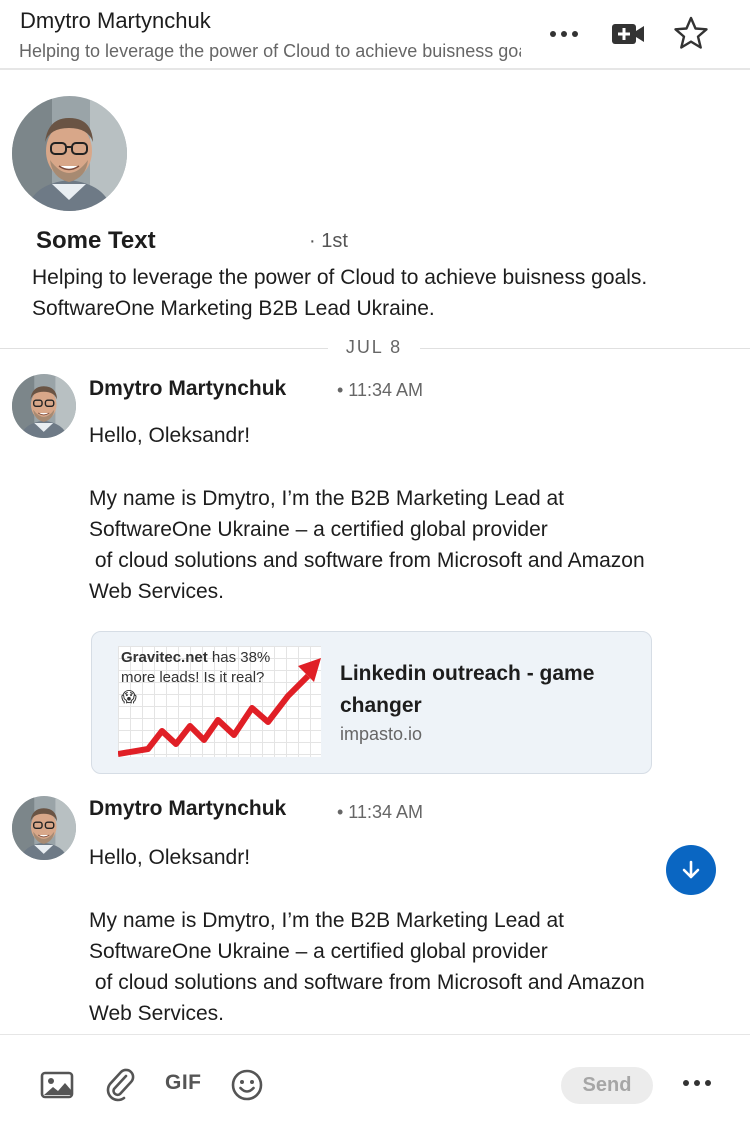 The image size is (750, 1133). What do you see at coordinates (69, 153) in the screenshot?
I see `profile-avatar` at bounding box center [69, 153].